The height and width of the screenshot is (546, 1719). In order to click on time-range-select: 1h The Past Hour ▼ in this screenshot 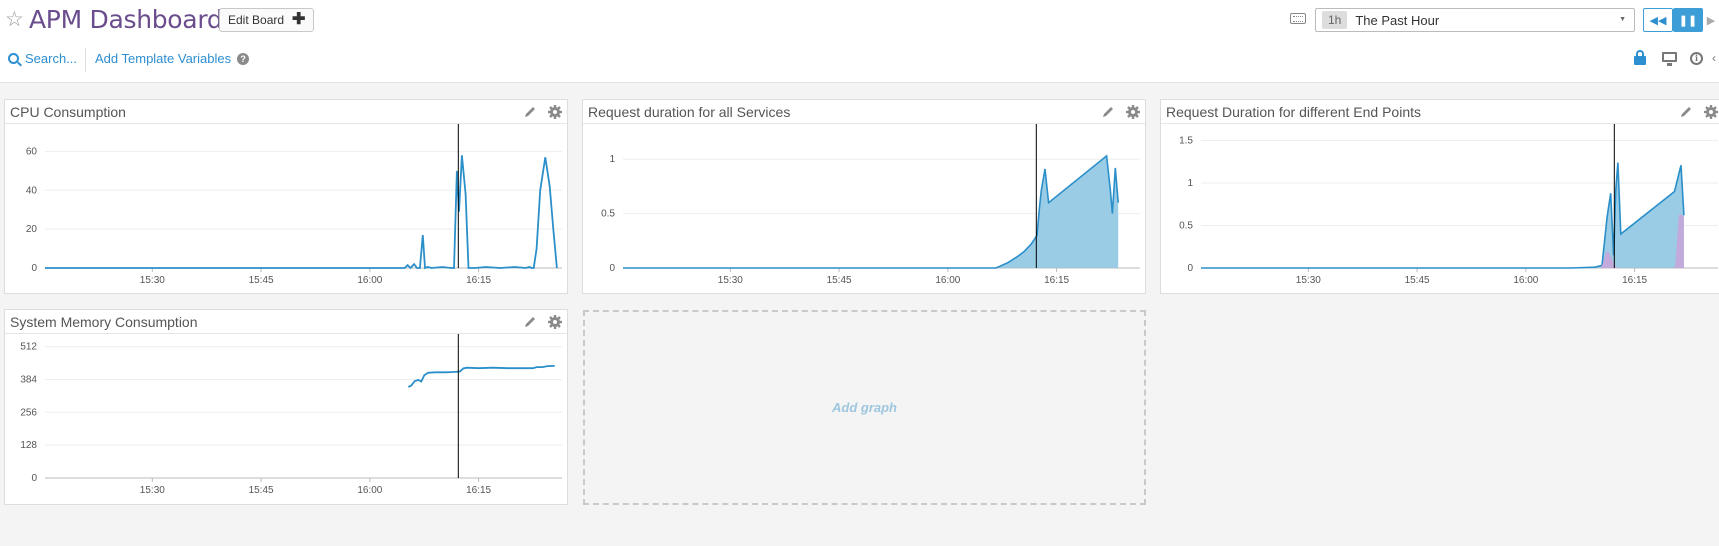, I will do `click(1475, 20)`.